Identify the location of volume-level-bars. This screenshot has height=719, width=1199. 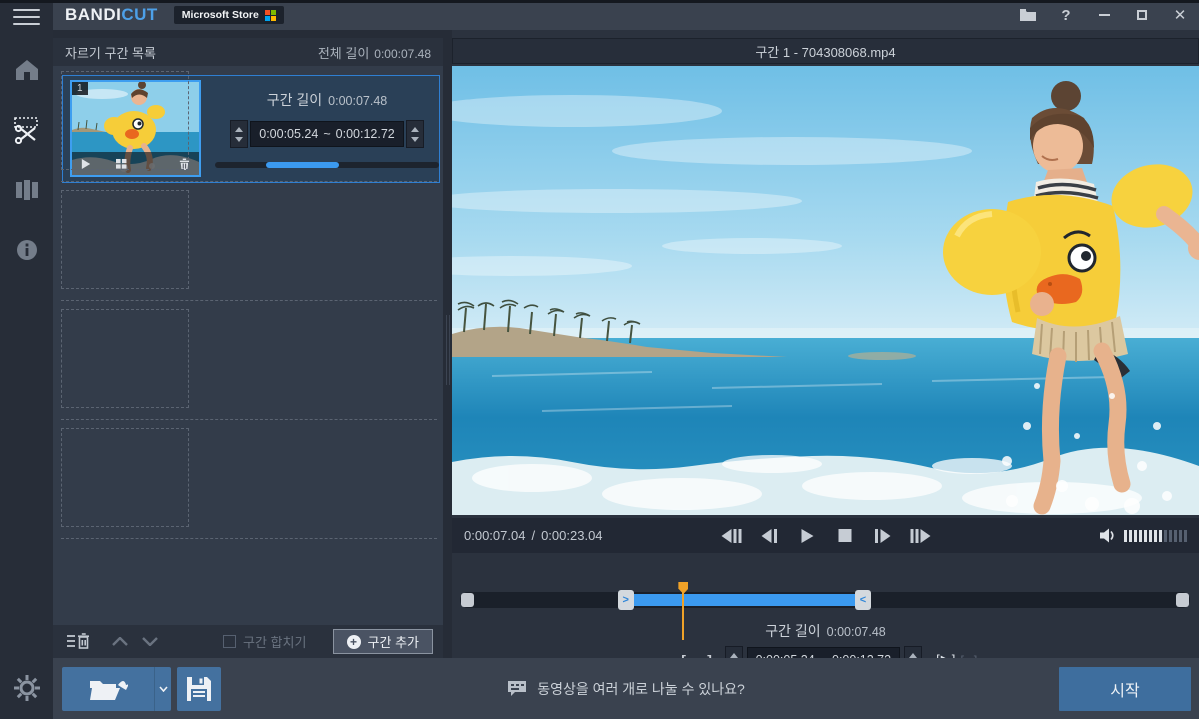
(1155, 535).